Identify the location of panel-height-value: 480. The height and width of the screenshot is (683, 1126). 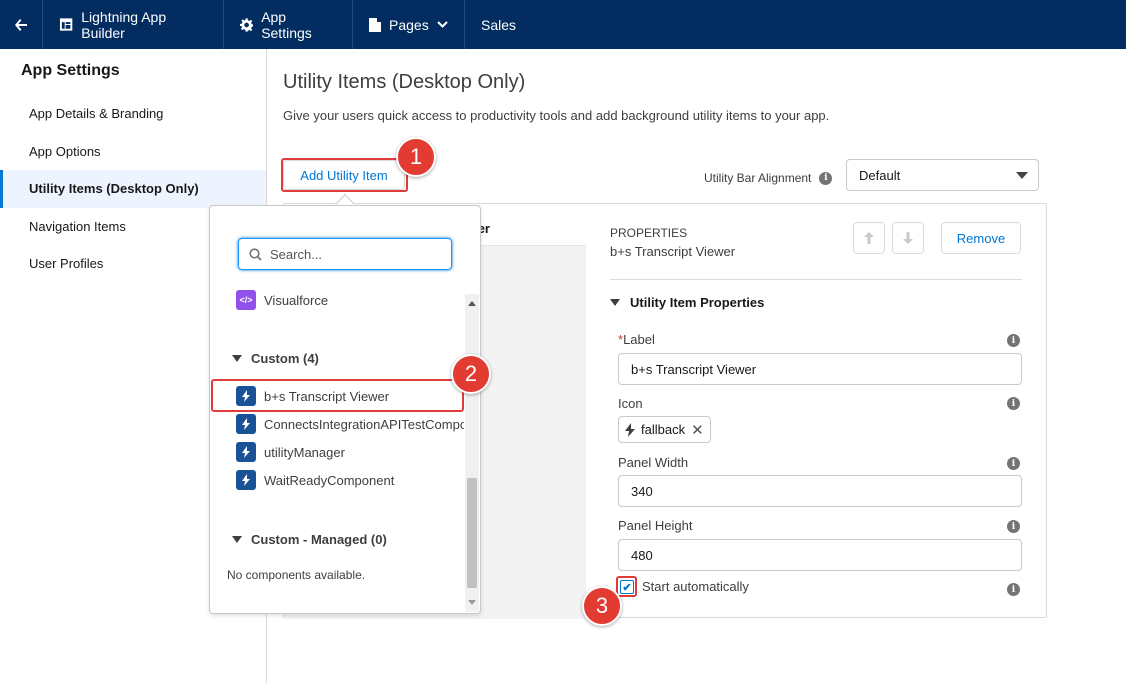
(642, 555).